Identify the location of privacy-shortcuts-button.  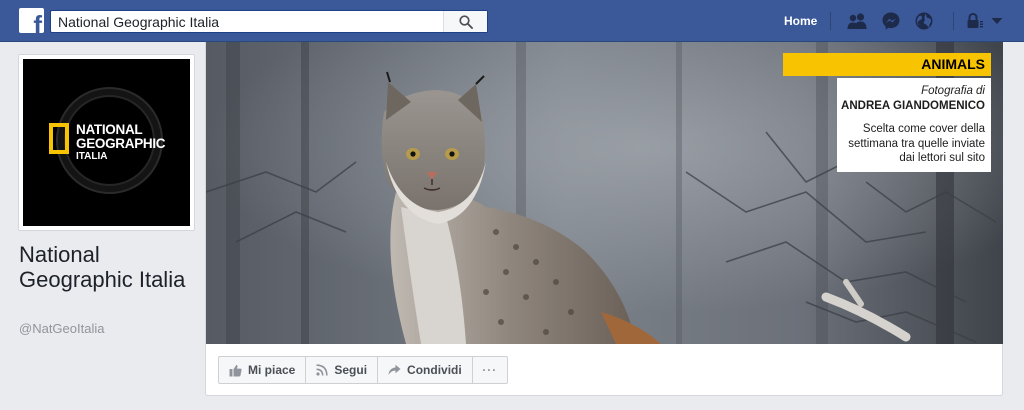
(975, 21).